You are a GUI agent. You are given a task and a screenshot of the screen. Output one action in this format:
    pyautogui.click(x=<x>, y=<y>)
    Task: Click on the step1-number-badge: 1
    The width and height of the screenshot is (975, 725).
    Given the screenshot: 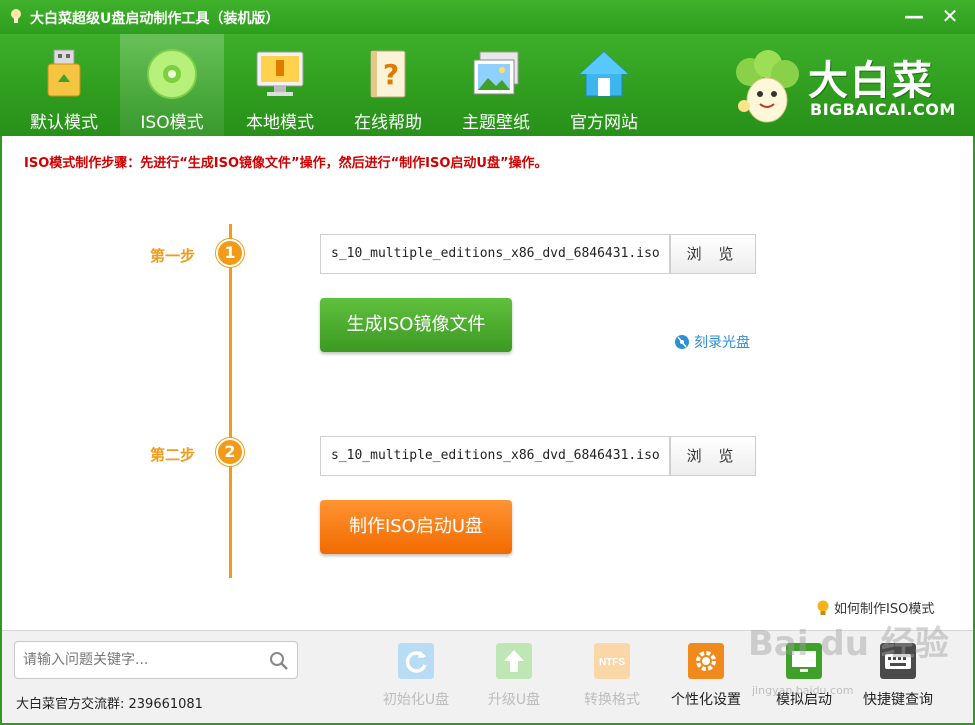 What is the action you would take?
    pyautogui.click(x=230, y=253)
    